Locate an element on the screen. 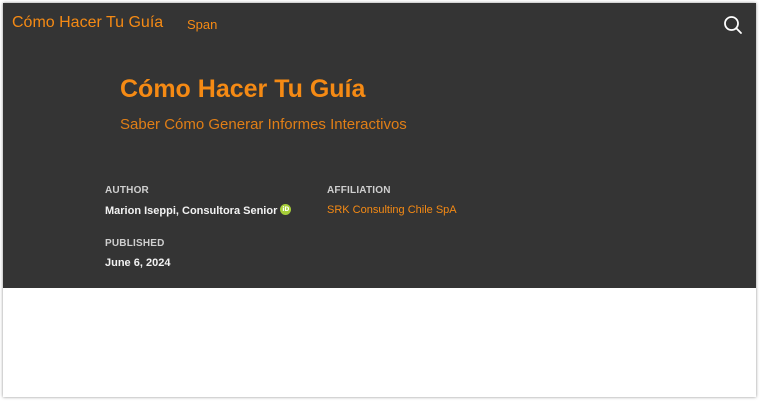 Image resolution: width=765 pixels, height=406 pixels. orcid-icon: iD is located at coordinates (286, 209).